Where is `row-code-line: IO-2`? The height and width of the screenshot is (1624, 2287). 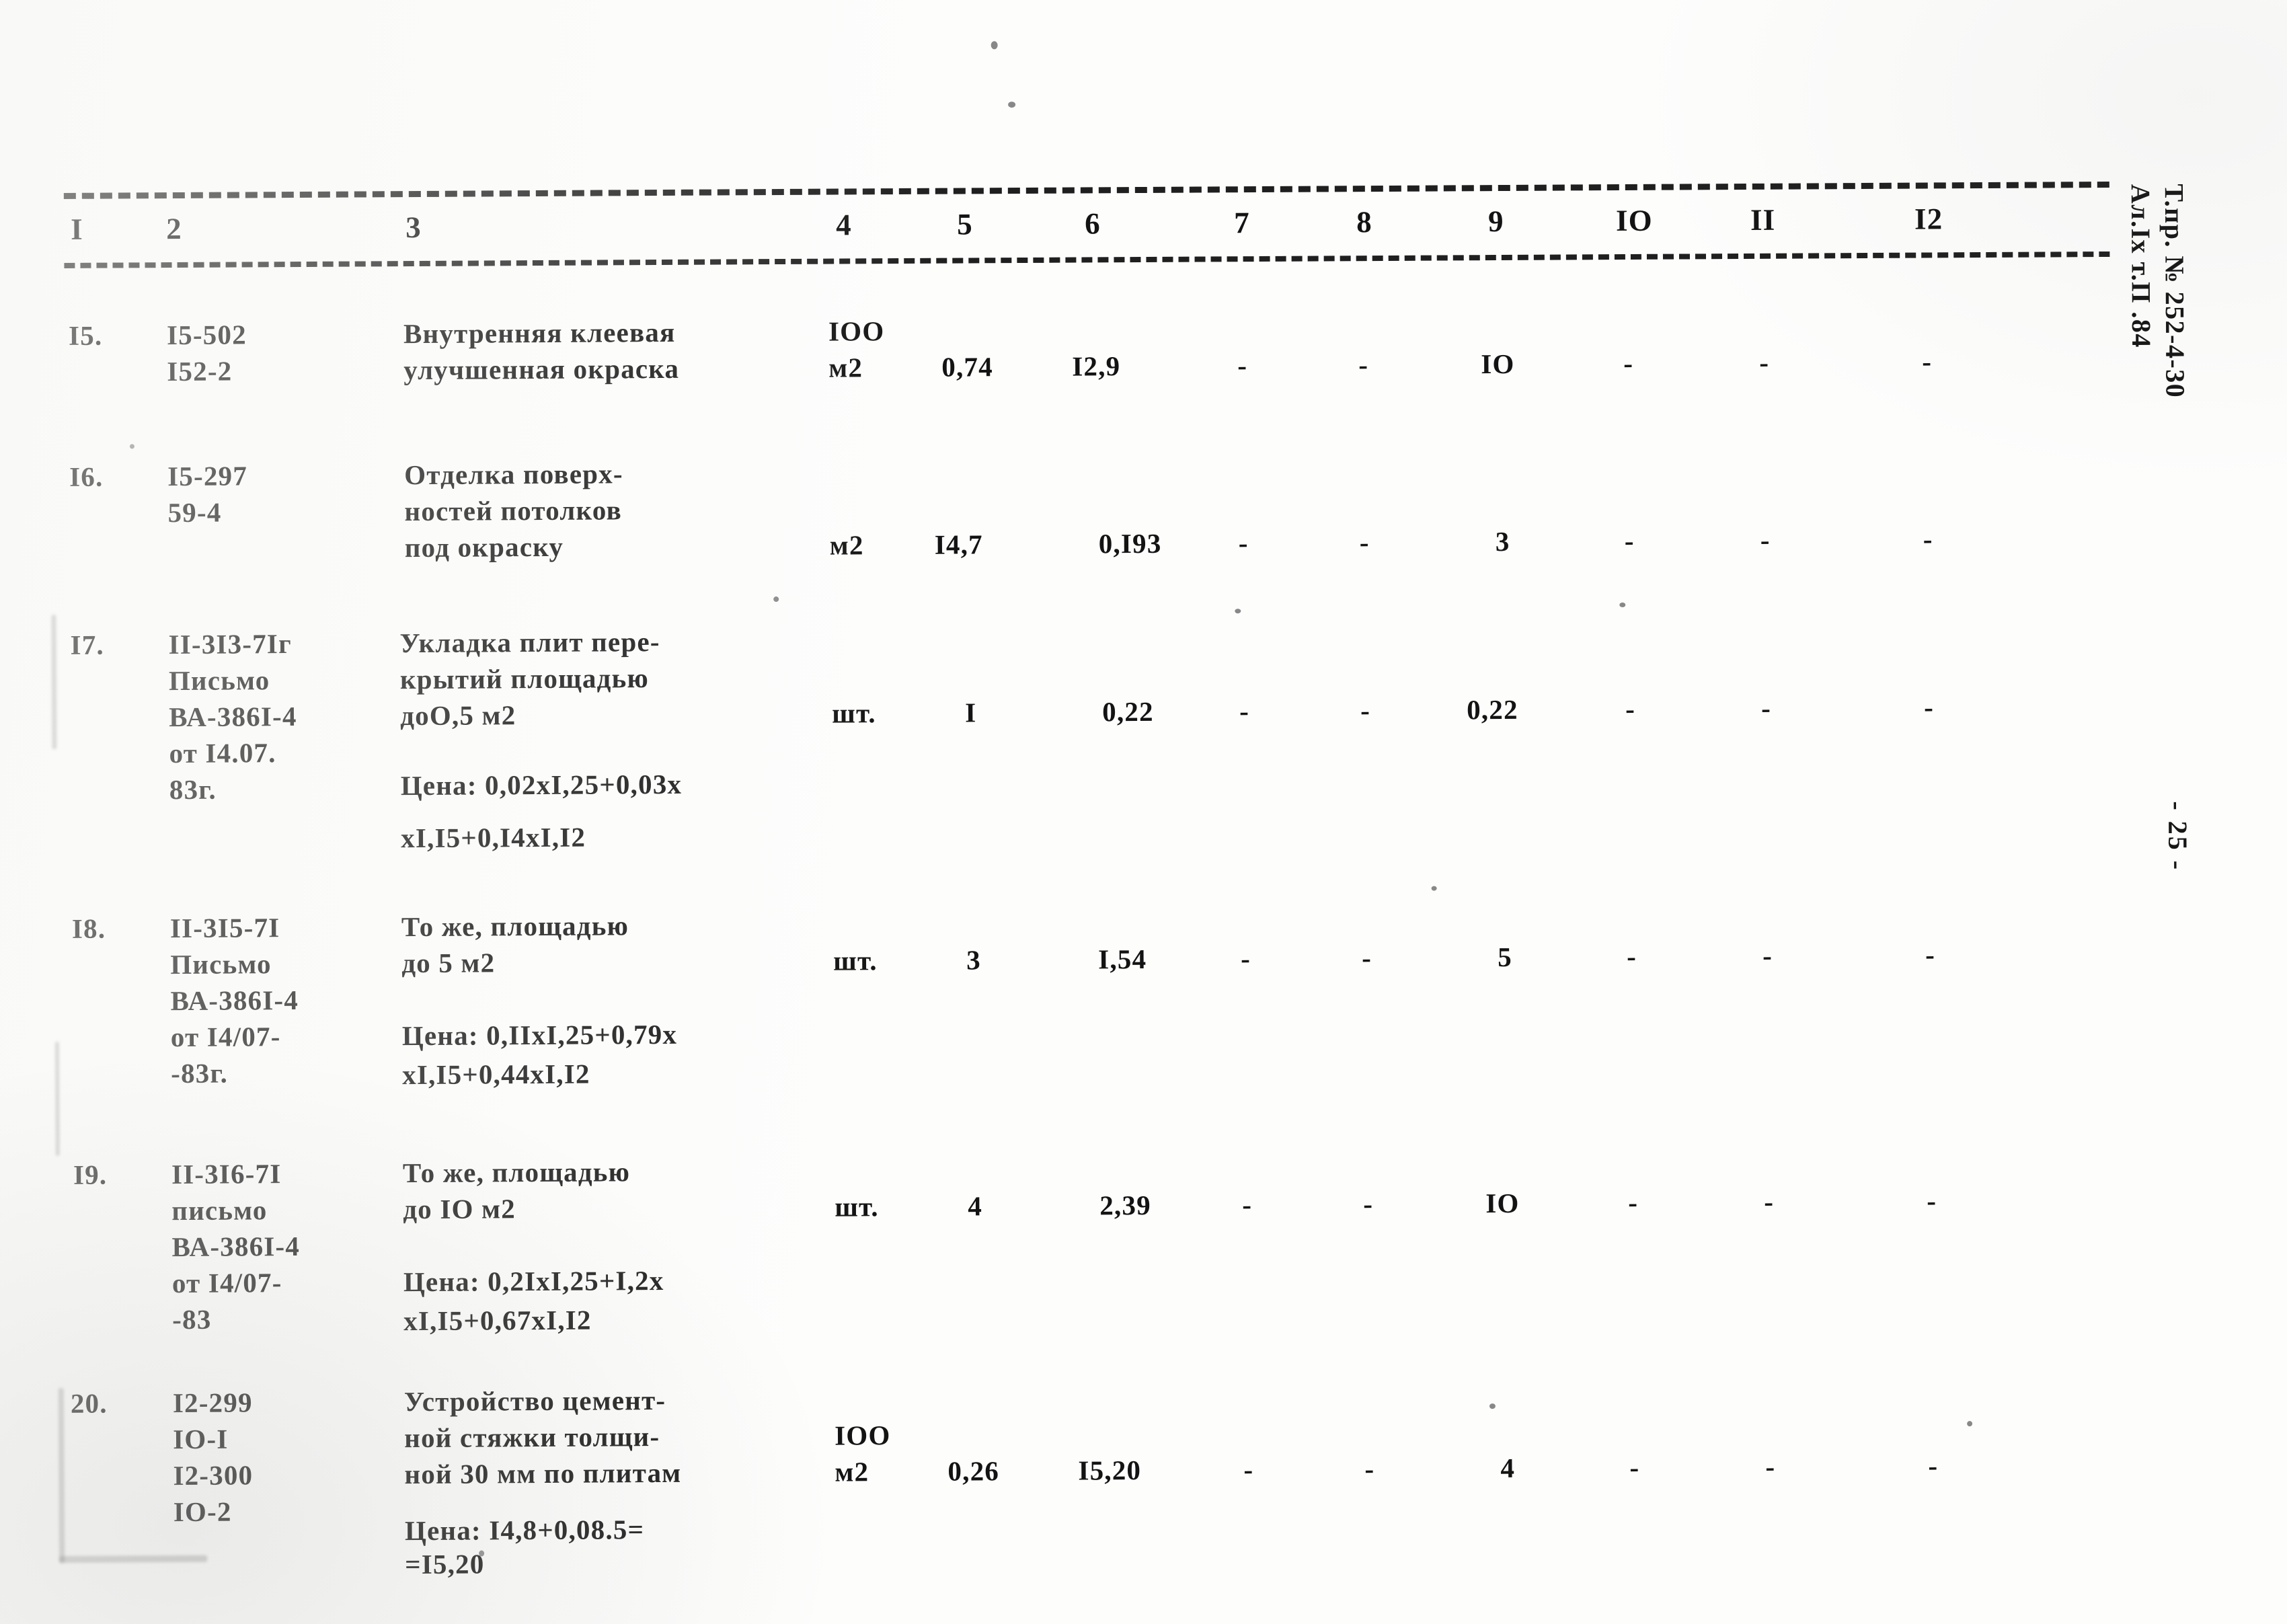
row-code-line: IO-2 is located at coordinates (202, 1512).